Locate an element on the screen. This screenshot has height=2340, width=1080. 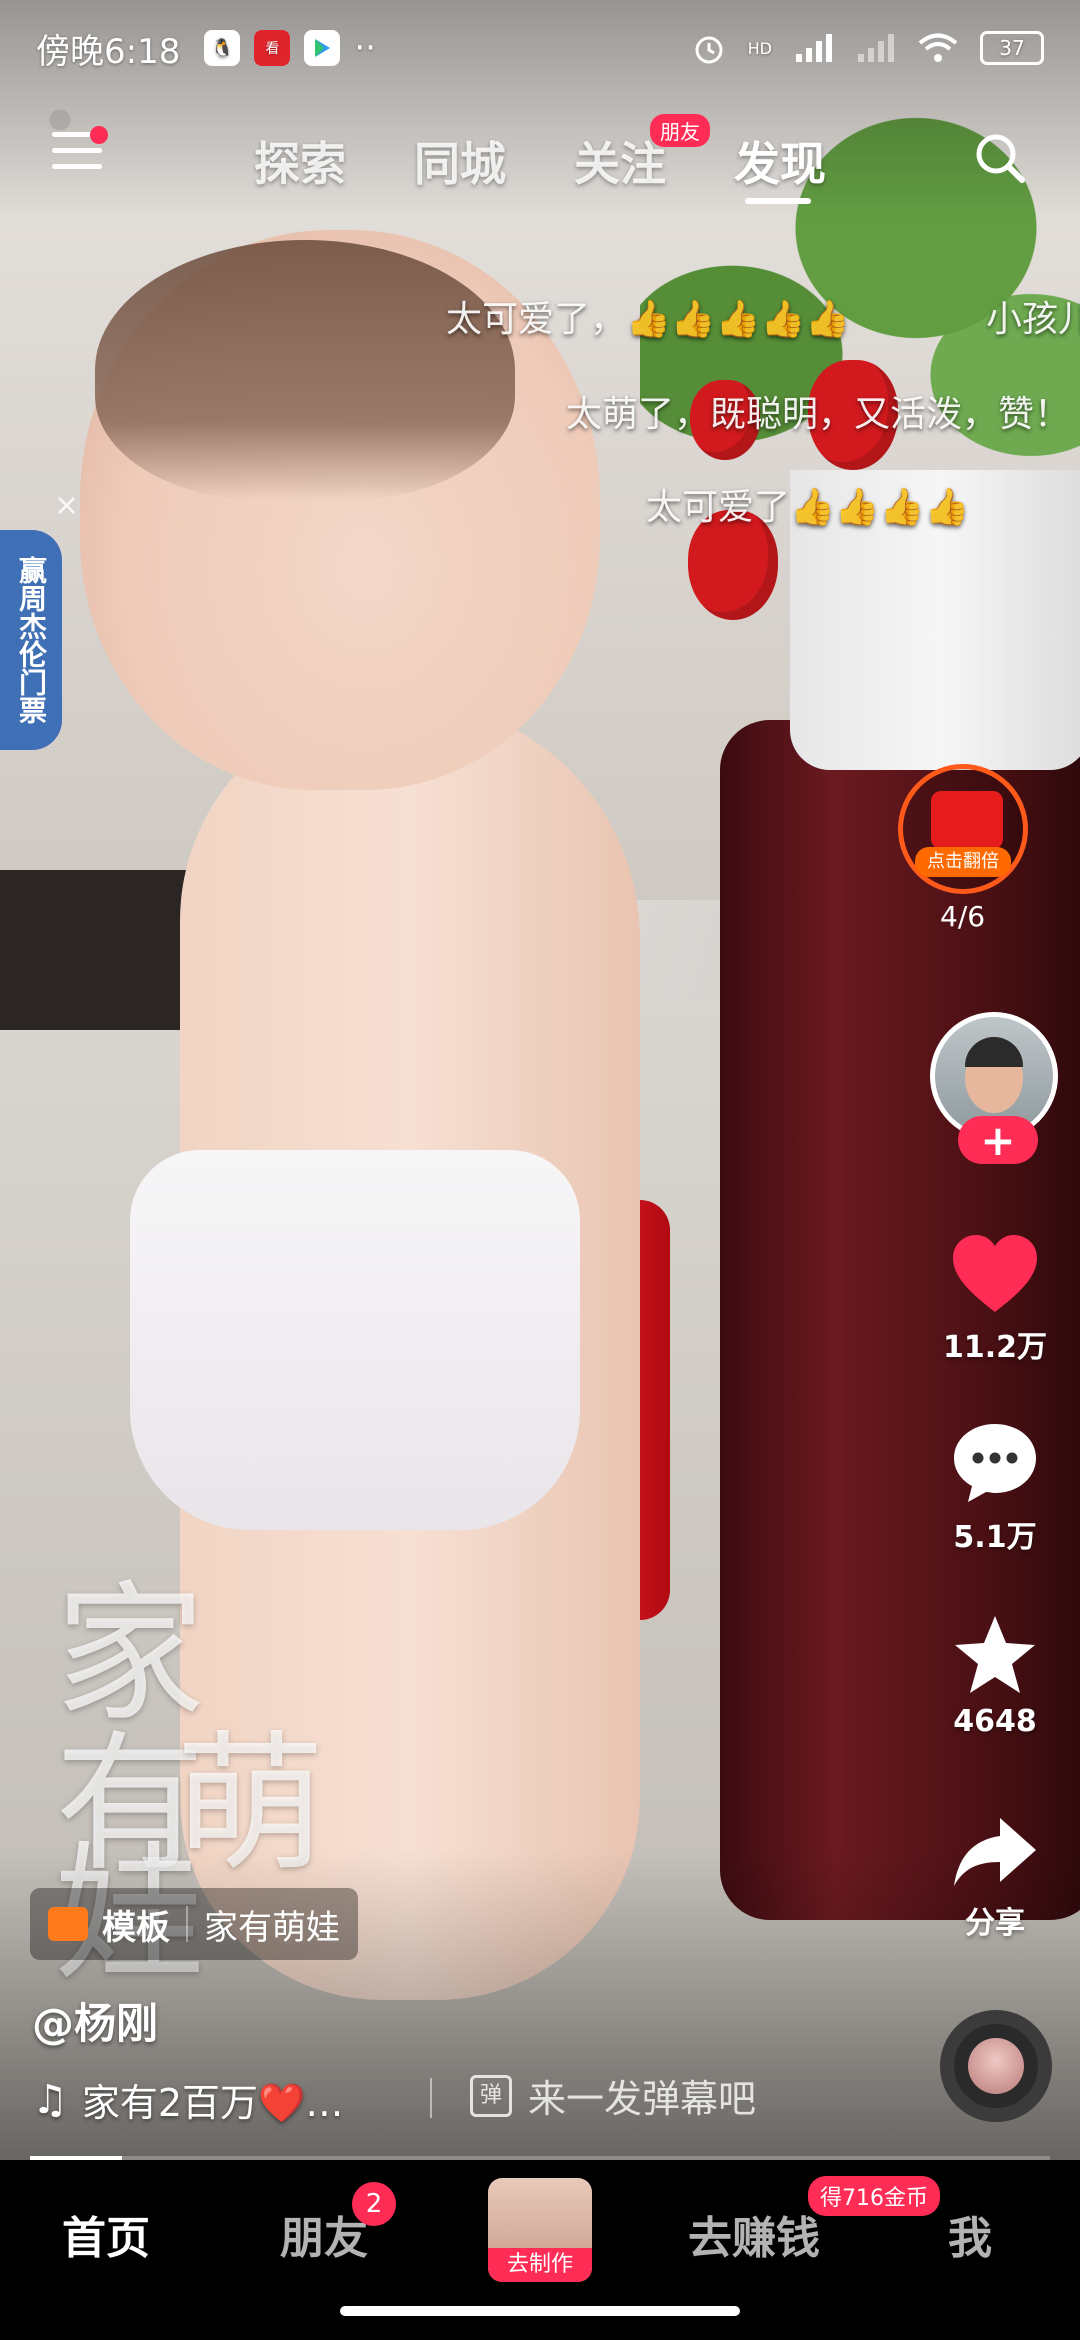
like-button: 11.2万 is located at coordinates (995, 1299).